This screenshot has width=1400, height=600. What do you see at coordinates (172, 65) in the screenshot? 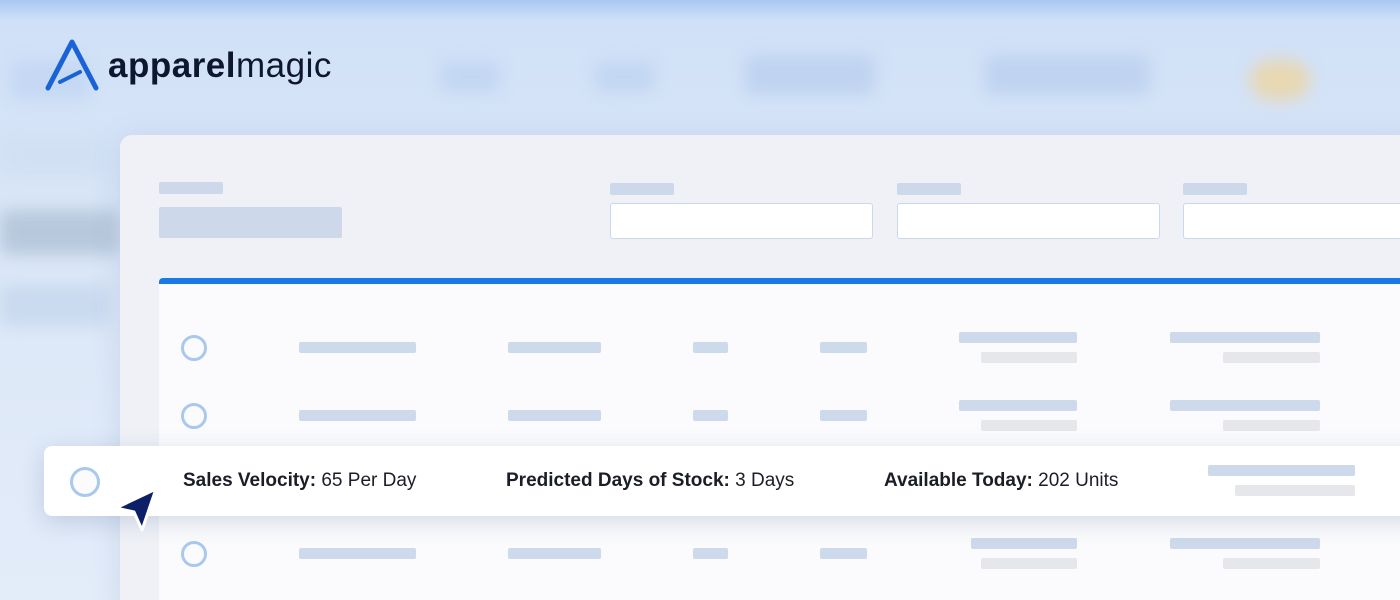
I see `brand-name-bold: apparel` at bounding box center [172, 65].